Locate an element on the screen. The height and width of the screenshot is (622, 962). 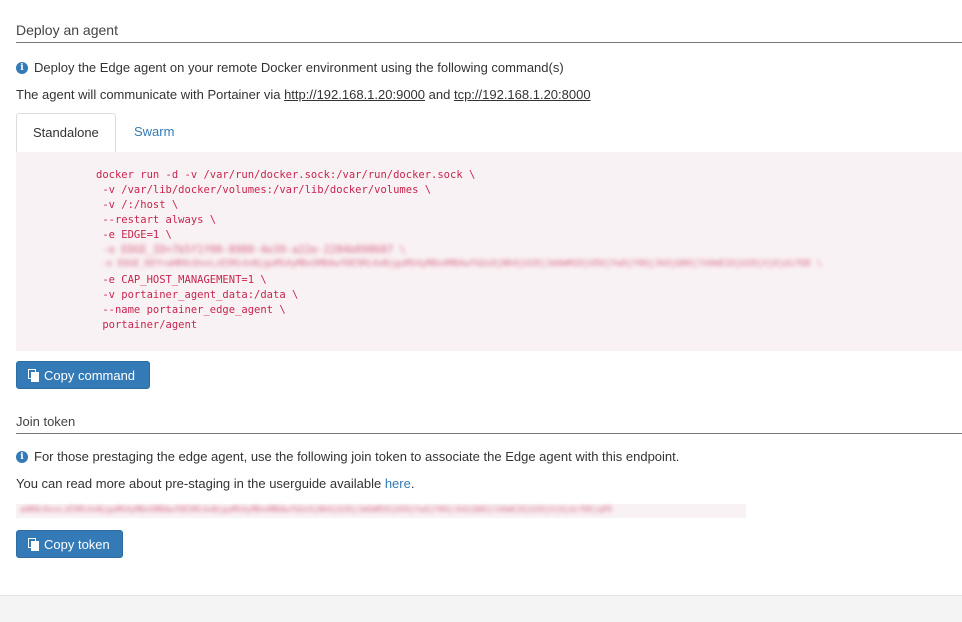
tcp-url-link: tcp://192.168.1.20:8000 is located at coordinates (522, 94).